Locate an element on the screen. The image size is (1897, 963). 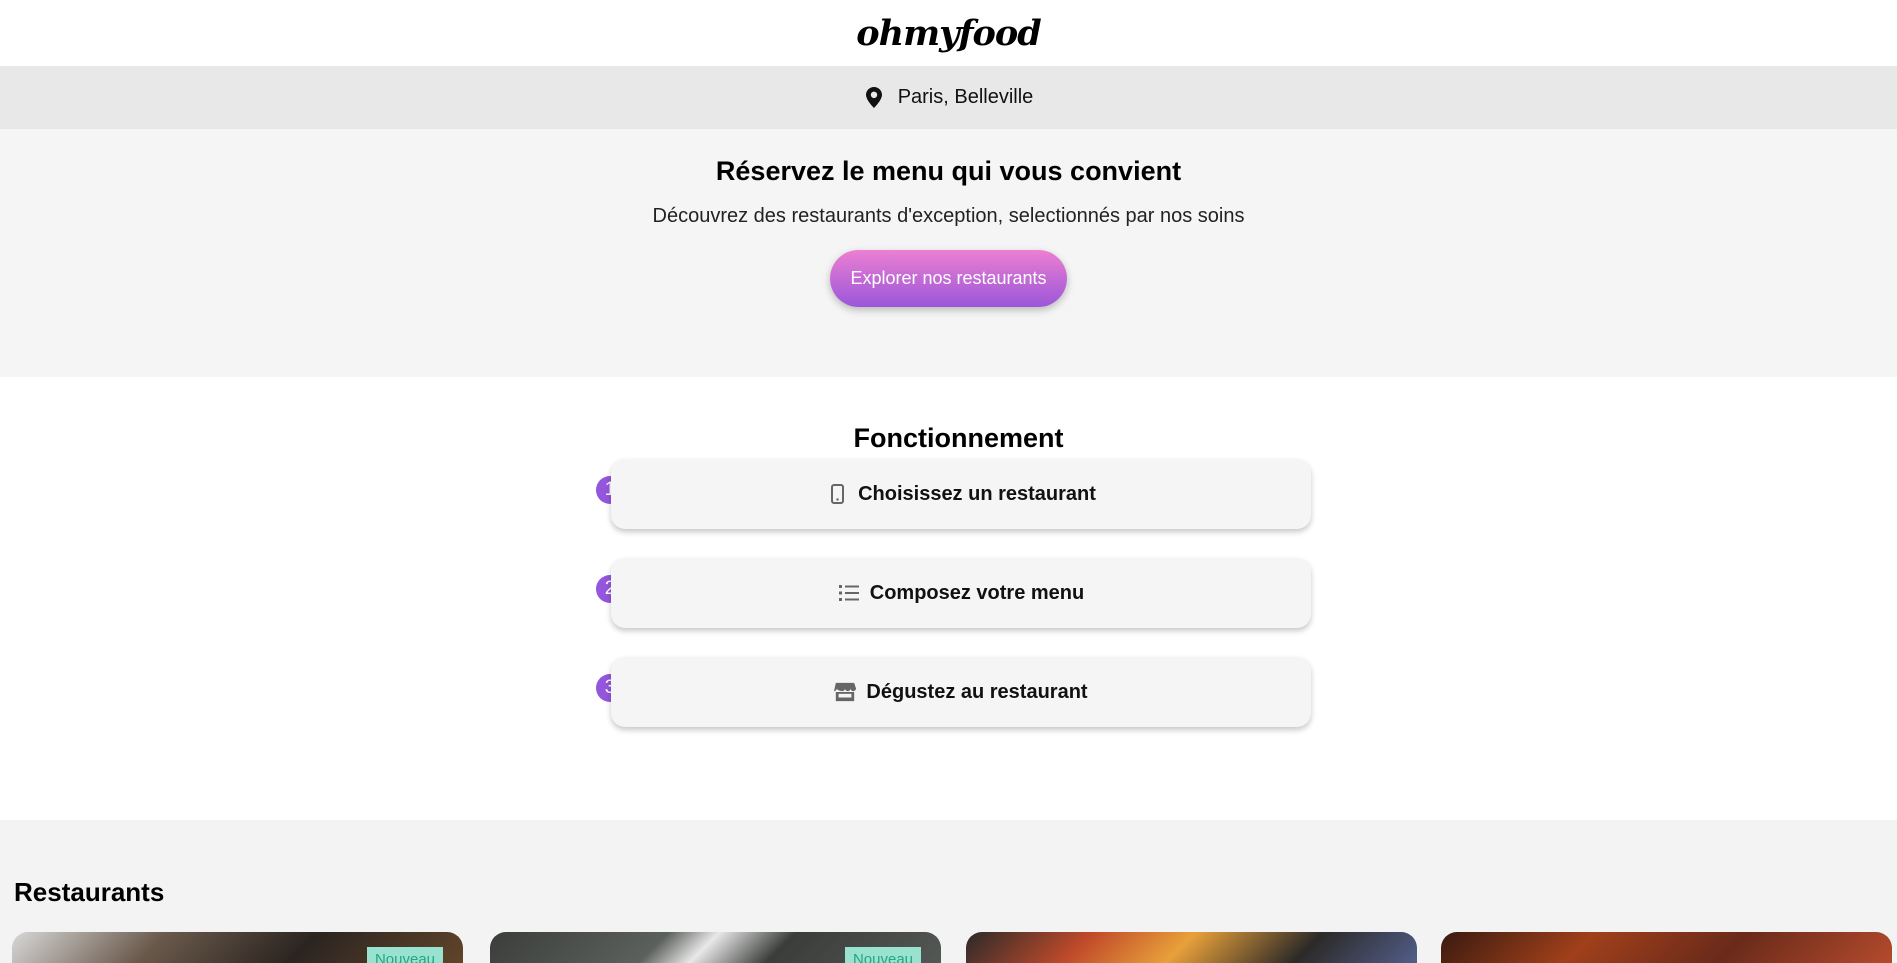
step-compose-menu: Composez votre menu is located at coordinates (961, 593).